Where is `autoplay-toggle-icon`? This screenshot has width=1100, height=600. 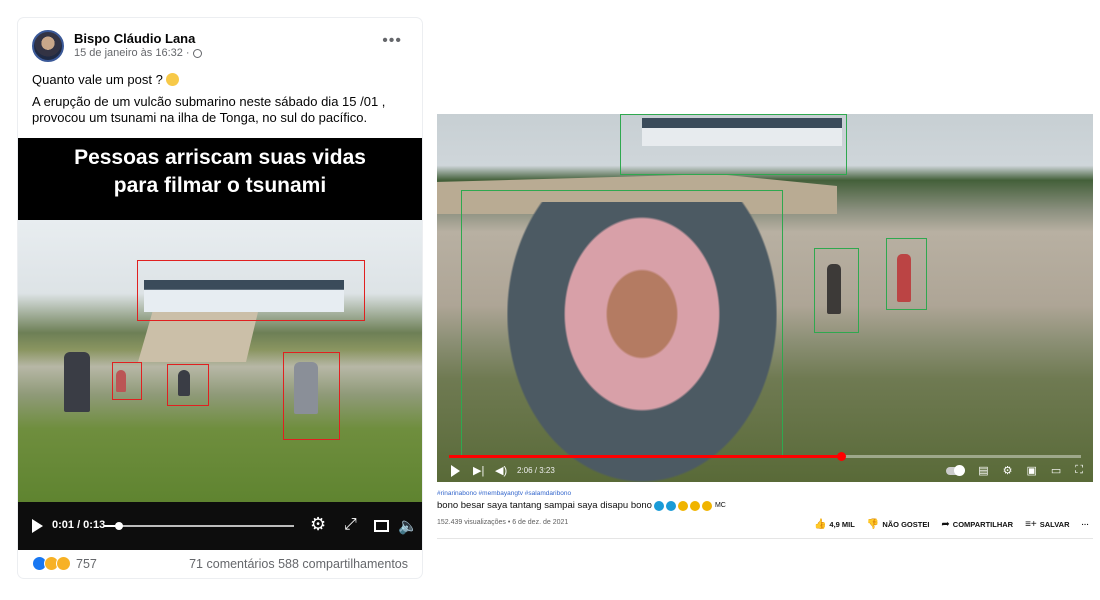
autoplay-toggle-icon is located at coordinates (956, 470).